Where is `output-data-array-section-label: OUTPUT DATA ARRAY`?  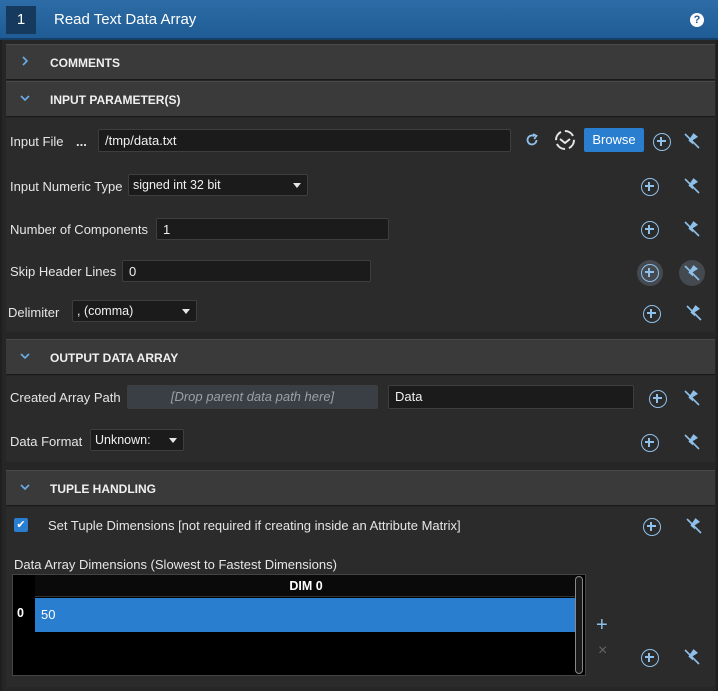
output-data-array-section-label: OUTPUT DATA ARRAY is located at coordinates (114, 358).